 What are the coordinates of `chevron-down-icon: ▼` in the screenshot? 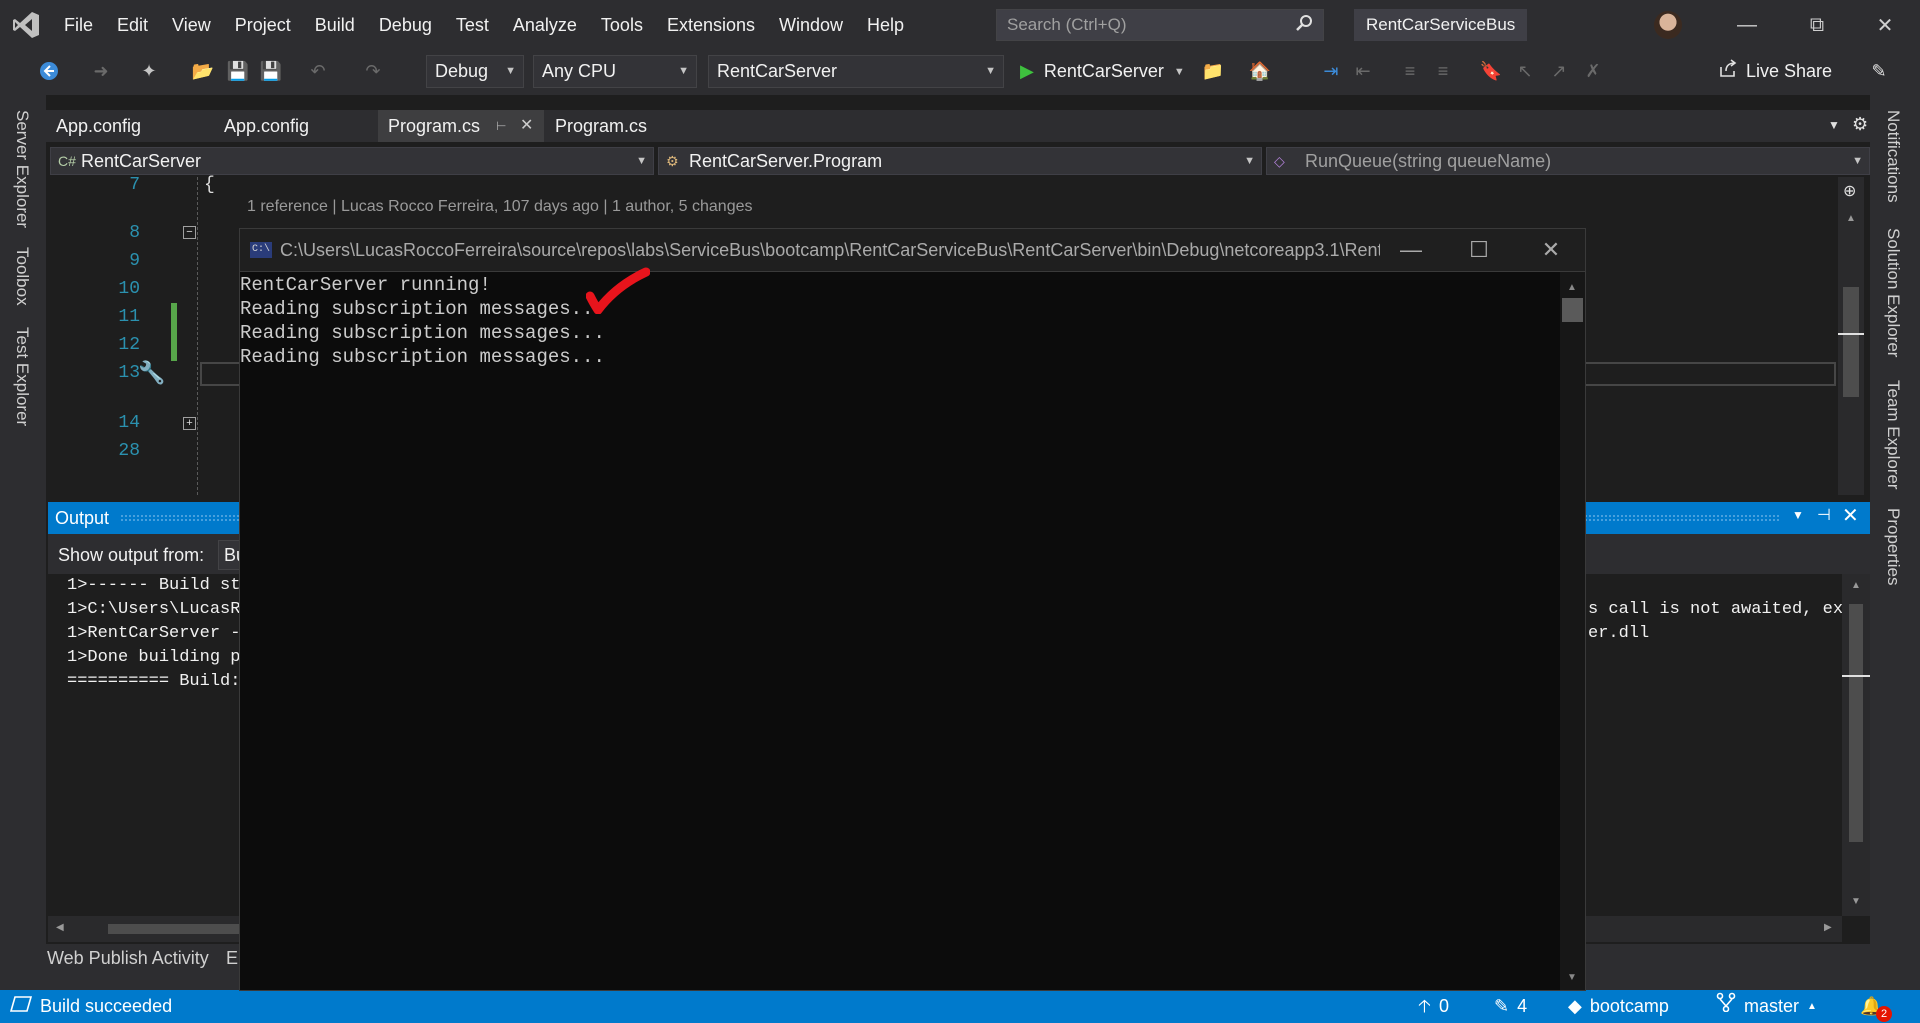 It's located at (1857, 161).